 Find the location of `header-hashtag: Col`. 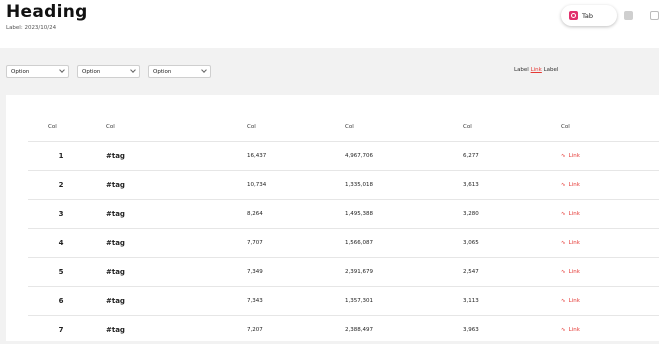

header-hashtag: Col is located at coordinates (110, 127).